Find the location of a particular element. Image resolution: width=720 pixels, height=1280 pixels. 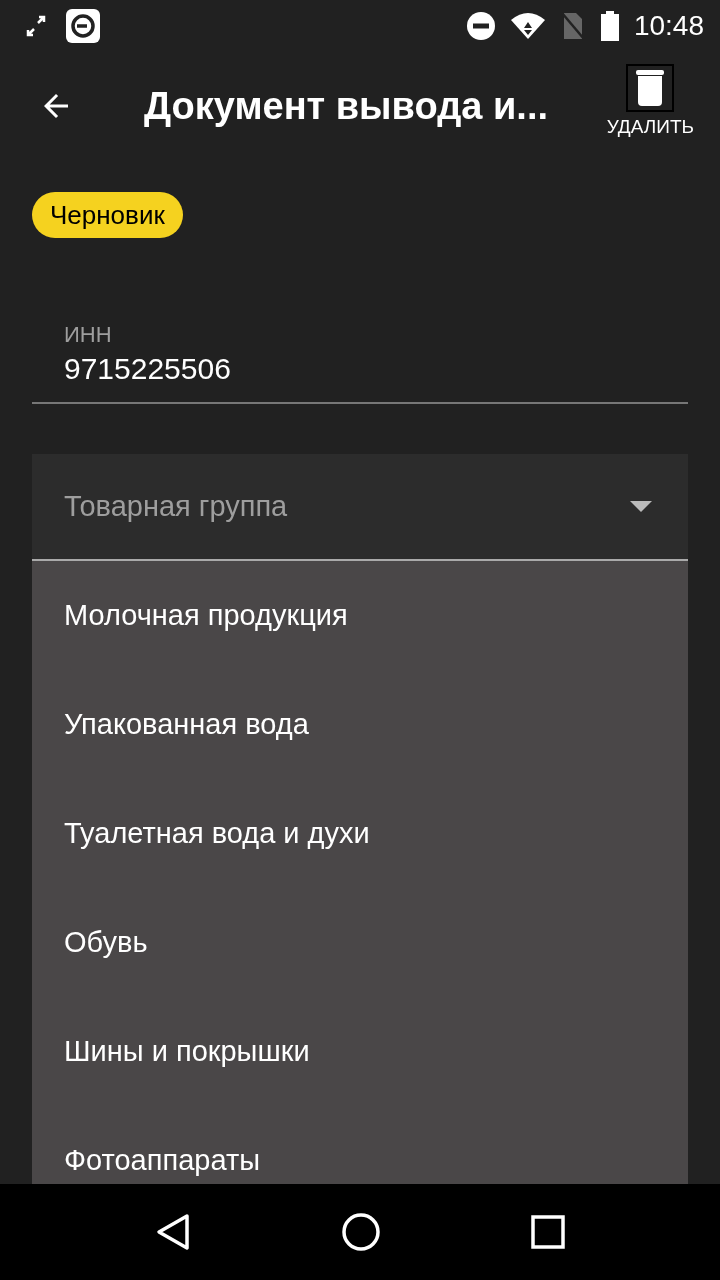

caret-icon is located at coordinates (641, 506).